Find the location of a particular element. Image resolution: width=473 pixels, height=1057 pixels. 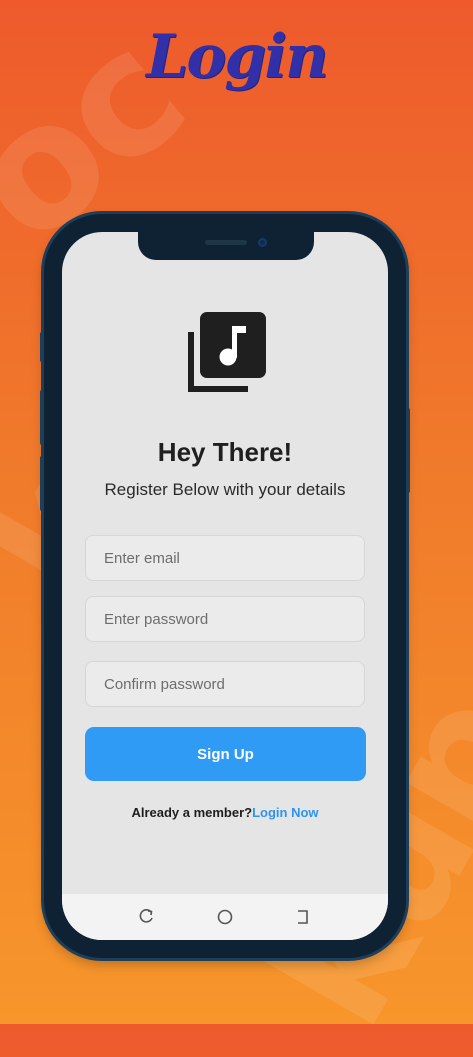

speaker-grille is located at coordinates (226, 242).